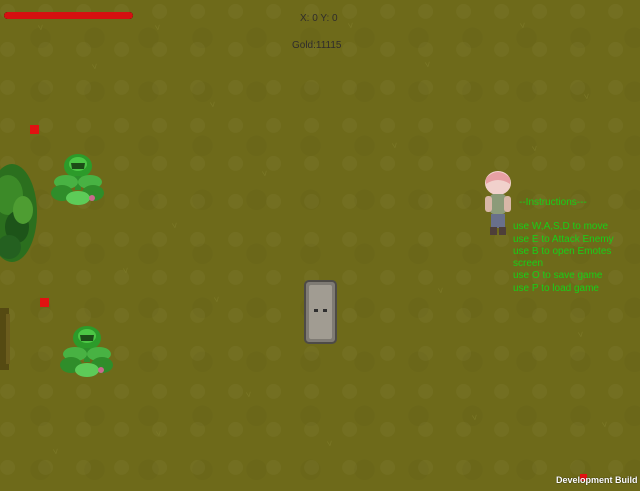 This screenshot has width=640, height=491. Describe the element at coordinates (597, 480) in the screenshot. I see `development-build-label: Development Build` at that location.